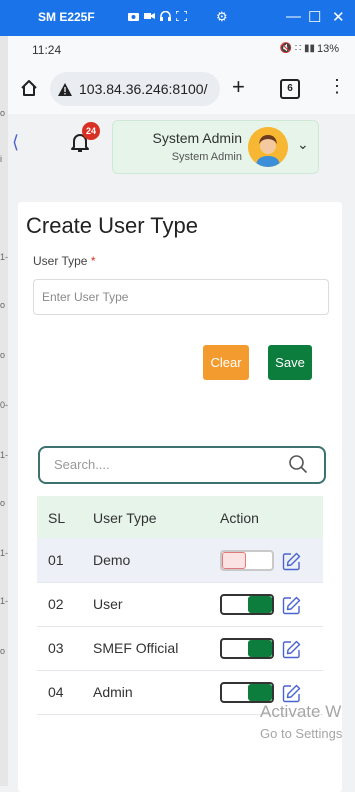 The height and width of the screenshot is (792, 355). I want to click on minimize-icon: —, so click(293, 16).